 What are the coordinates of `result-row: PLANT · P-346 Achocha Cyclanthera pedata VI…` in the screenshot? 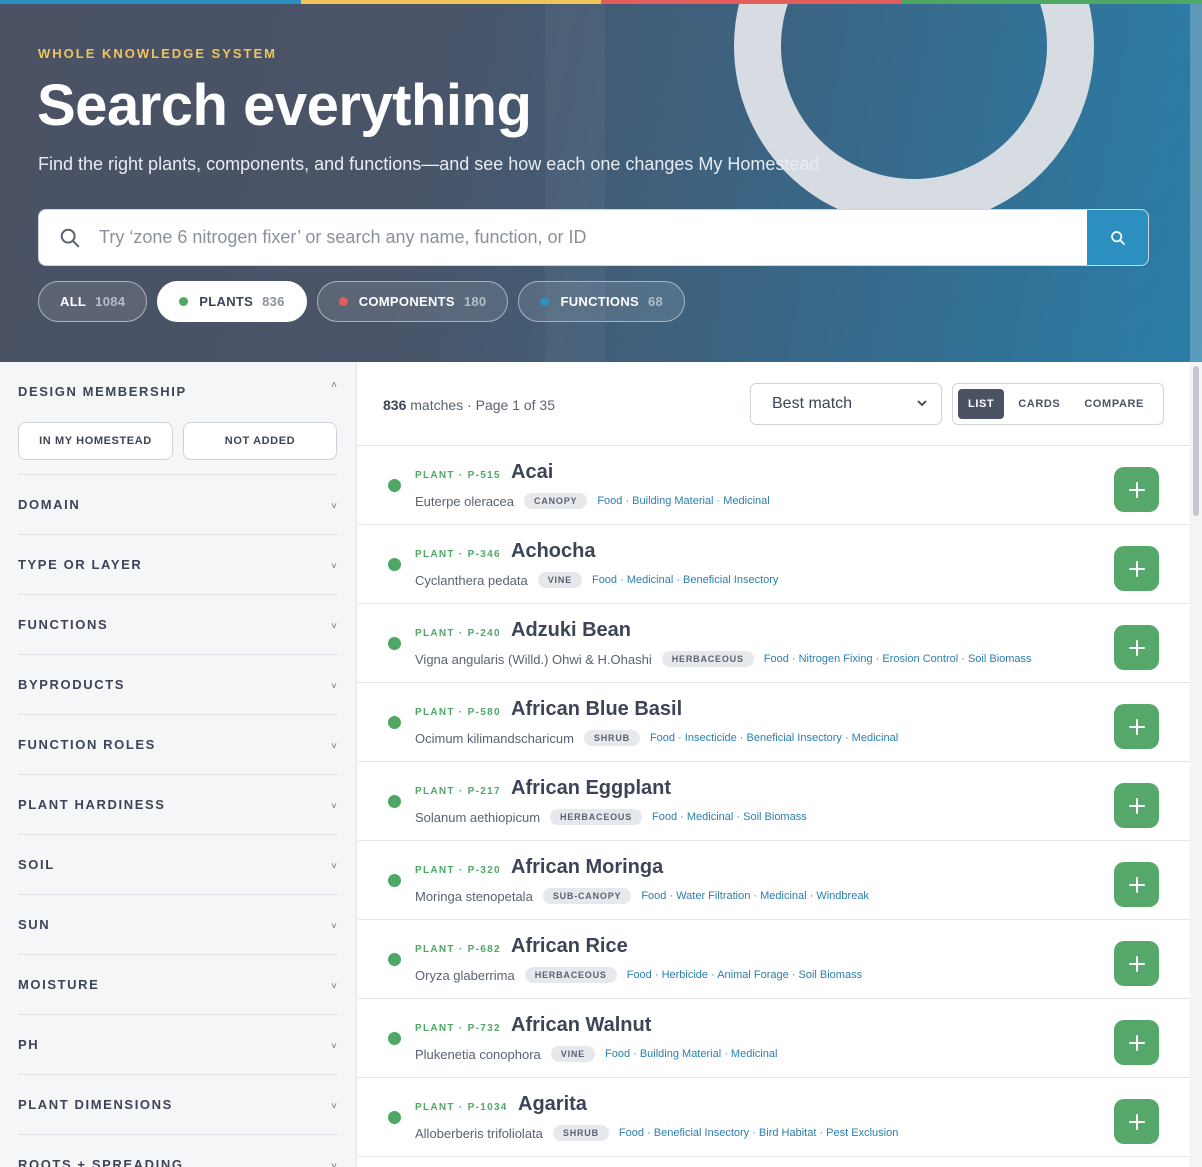 It's located at (774, 564).